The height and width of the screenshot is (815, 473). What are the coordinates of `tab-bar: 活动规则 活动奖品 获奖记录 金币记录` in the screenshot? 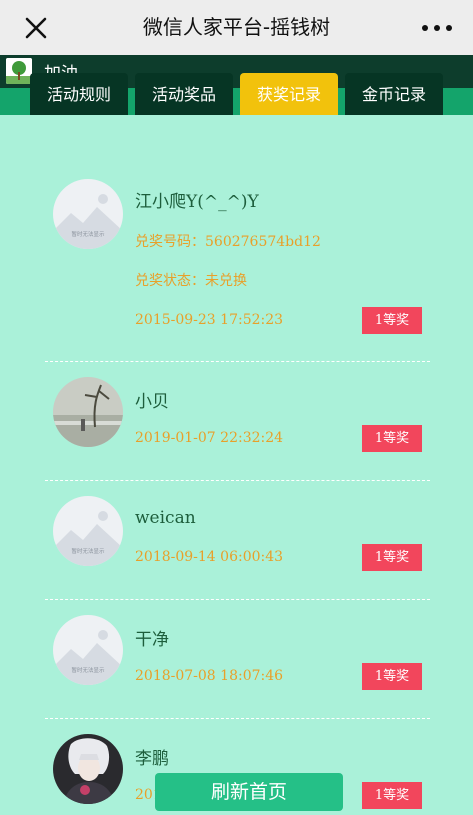 It's located at (240, 94).